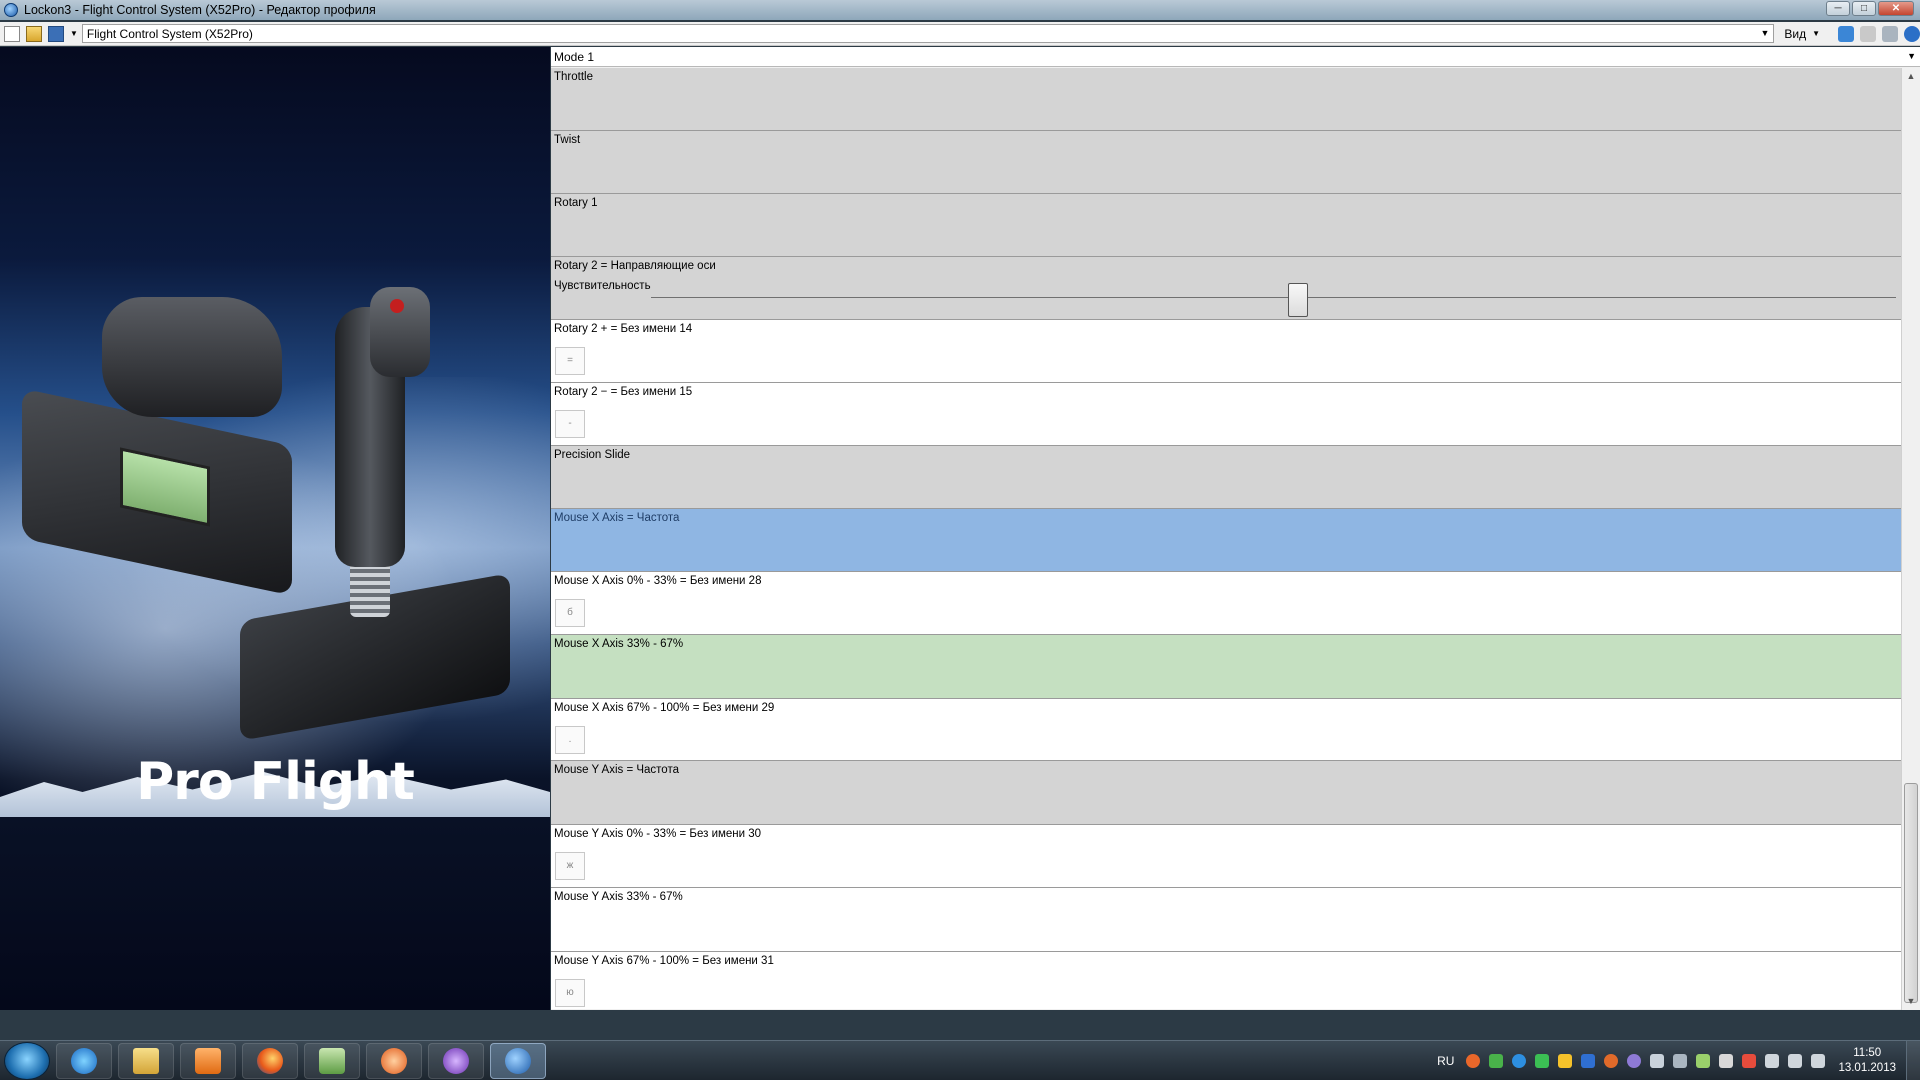 The width and height of the screenshot is (1920, 1080). Describe the element at coordinates (1910, 539) in the screenshot. I see `vertical-scrollbar: ▲ ▼` at that location.